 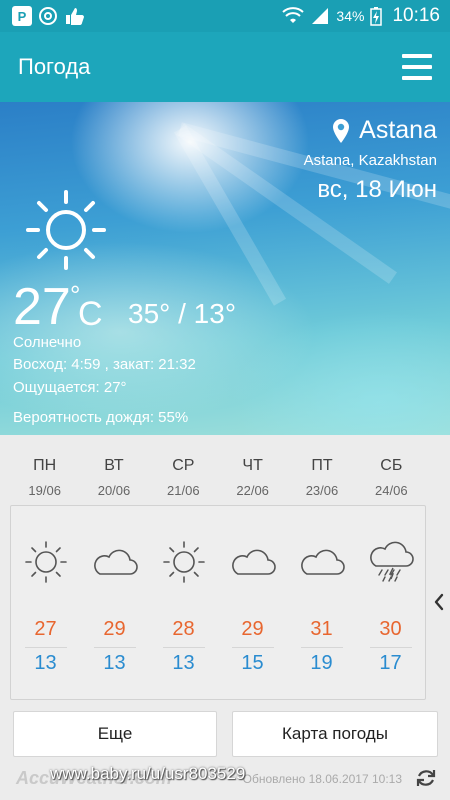 What do you see at coordinates (75, 16) in the screenshot?
I see `thumbs-up-icon` at bounding box center [75, 16].